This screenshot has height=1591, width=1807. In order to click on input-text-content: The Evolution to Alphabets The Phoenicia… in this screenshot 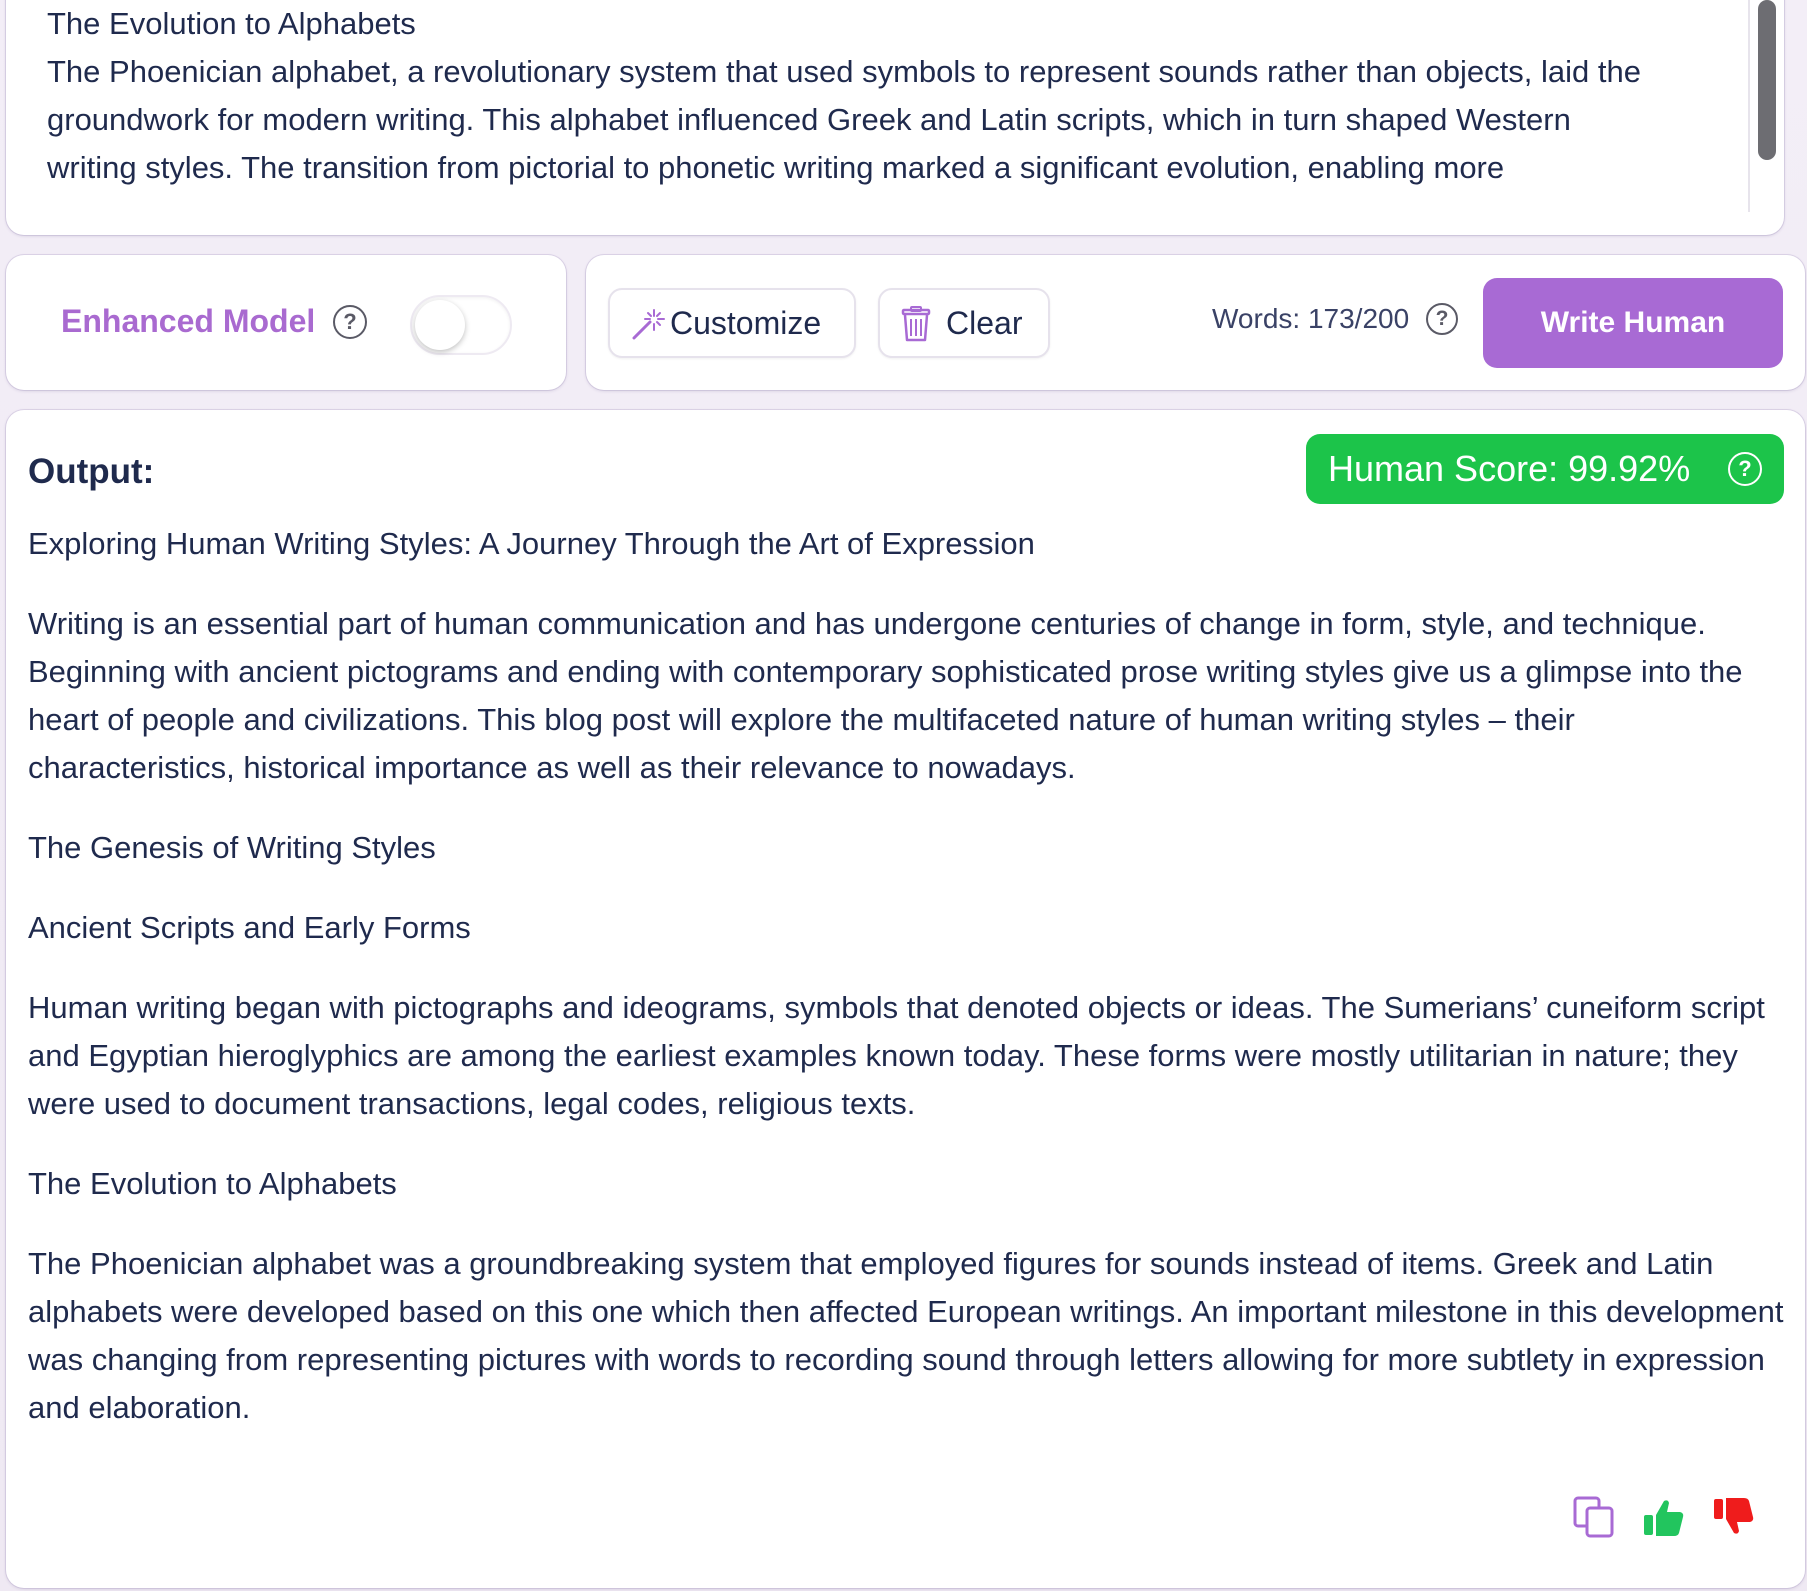, I will do `click(903, 96)`.